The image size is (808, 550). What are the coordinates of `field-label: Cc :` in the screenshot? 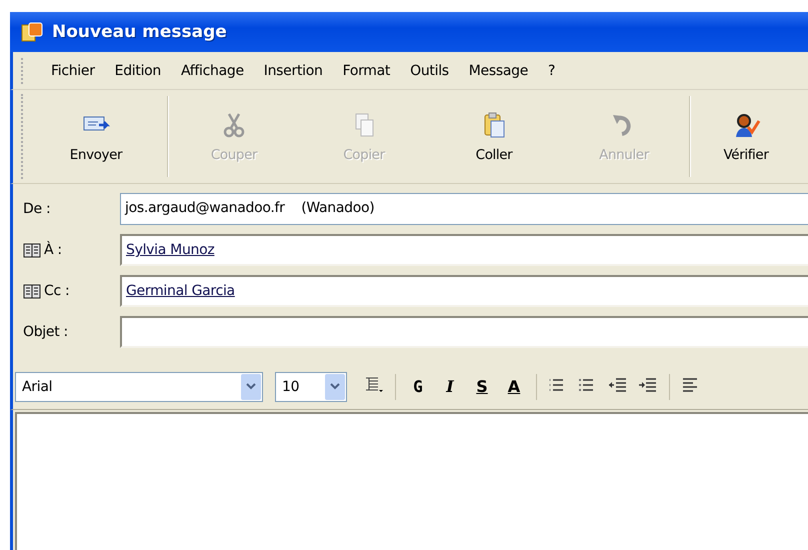 It's located at (57, 291).